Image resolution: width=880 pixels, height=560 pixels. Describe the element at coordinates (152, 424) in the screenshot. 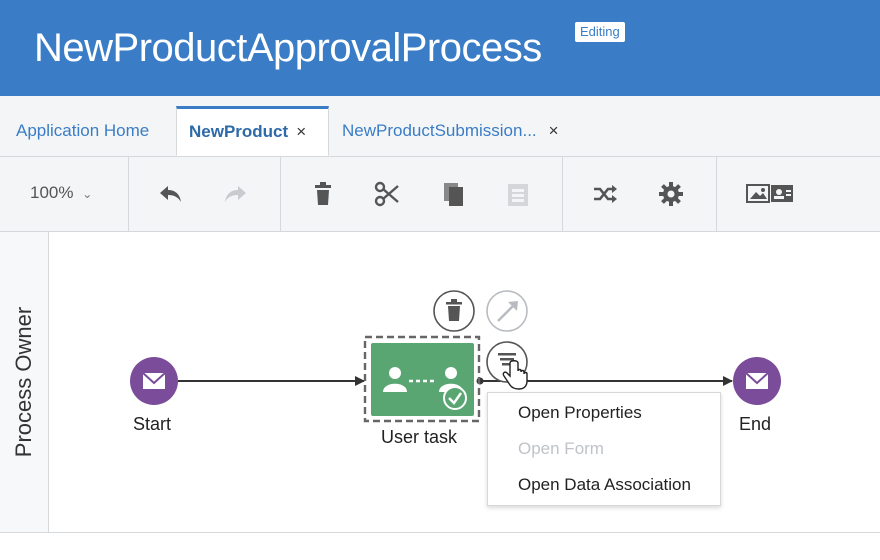

I see `start-event-label: Start` at that location.